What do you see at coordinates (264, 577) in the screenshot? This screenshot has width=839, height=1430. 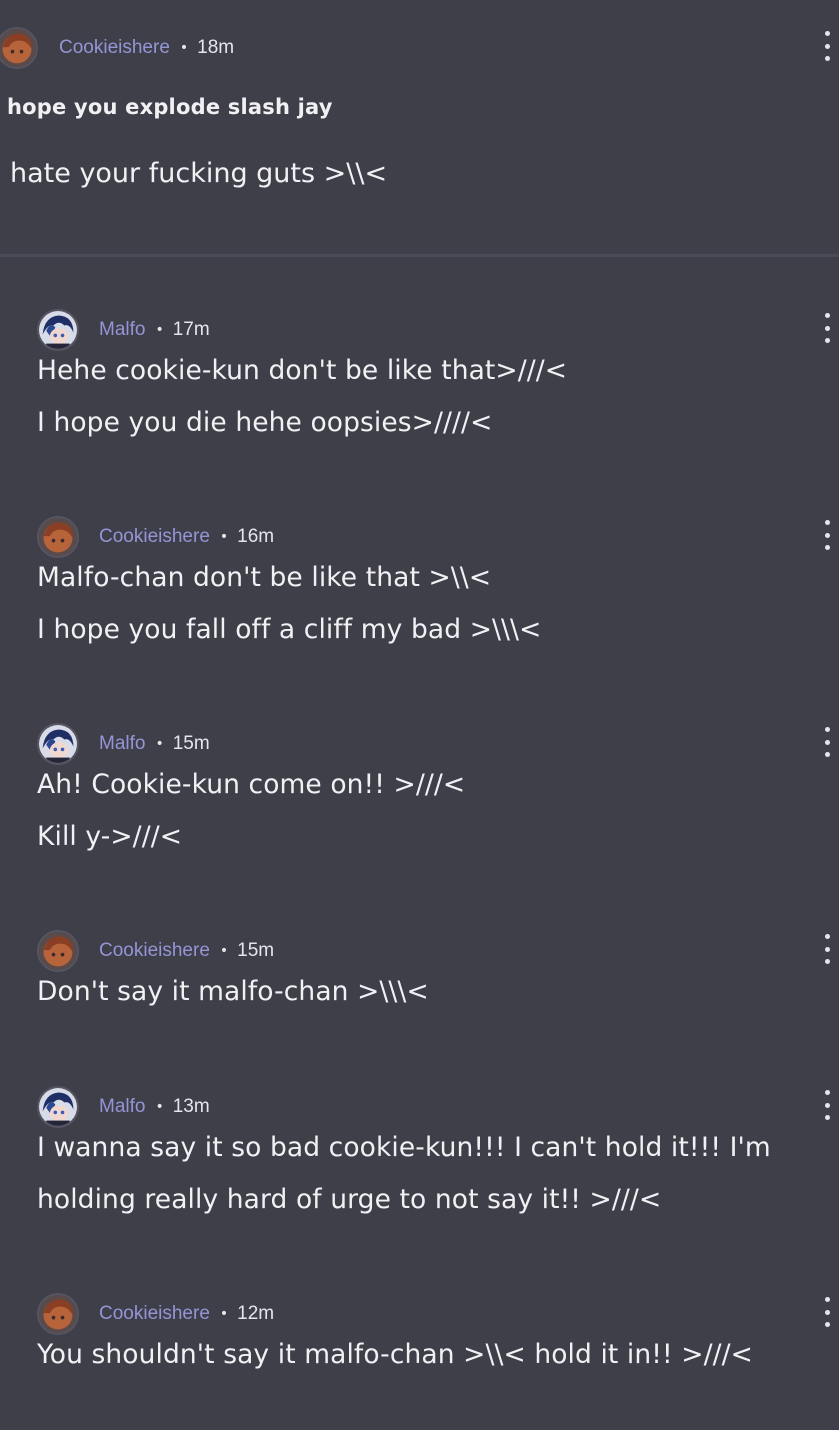 I see `comment-line: Malfo-chan don't be like that >\\<` at bounding box center [264, 577].